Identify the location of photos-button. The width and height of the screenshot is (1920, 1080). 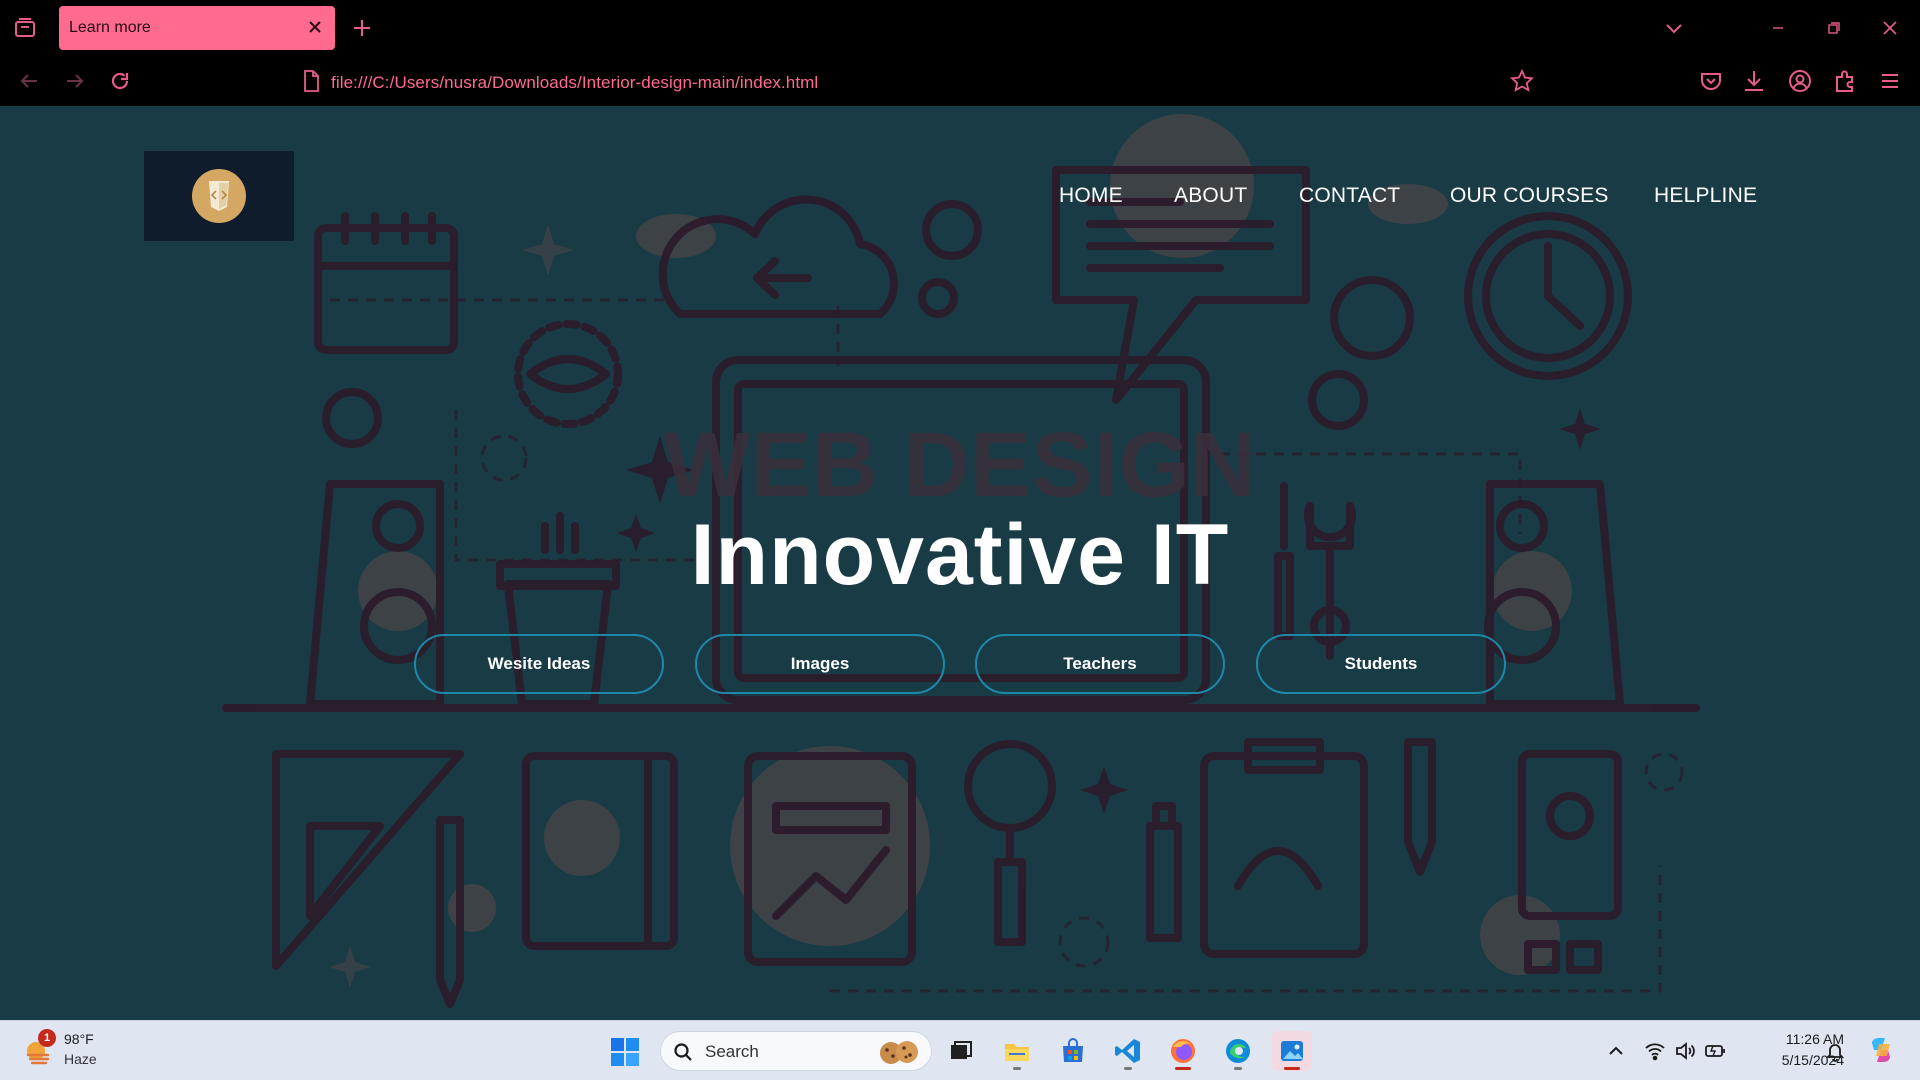
(1292, 1051).